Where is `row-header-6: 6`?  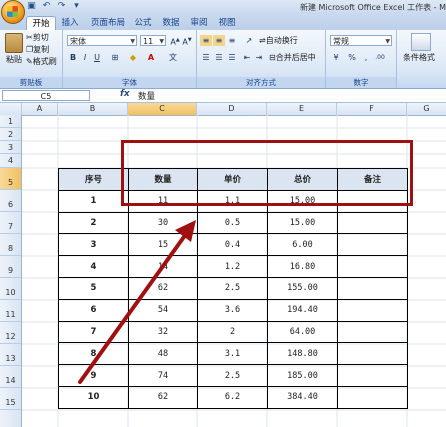
row-header-6: 6 is located at coordinates (10, 201).